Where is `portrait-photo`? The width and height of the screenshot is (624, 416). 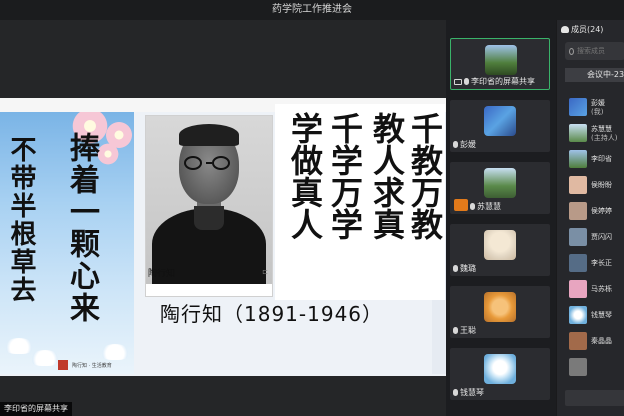
portrait-photo is located at coordinates (209, 200).